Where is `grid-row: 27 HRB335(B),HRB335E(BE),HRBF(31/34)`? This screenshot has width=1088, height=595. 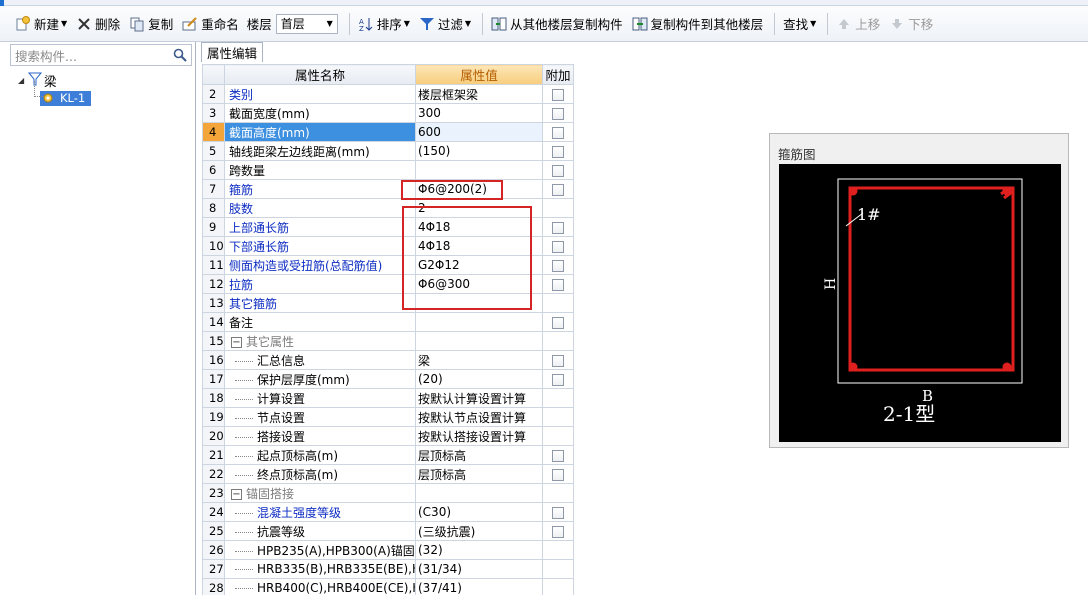 grid-row: 27 HRB335(B),HRB335E(BE),HRBF(31/34) is located at coordinates (388, 569).